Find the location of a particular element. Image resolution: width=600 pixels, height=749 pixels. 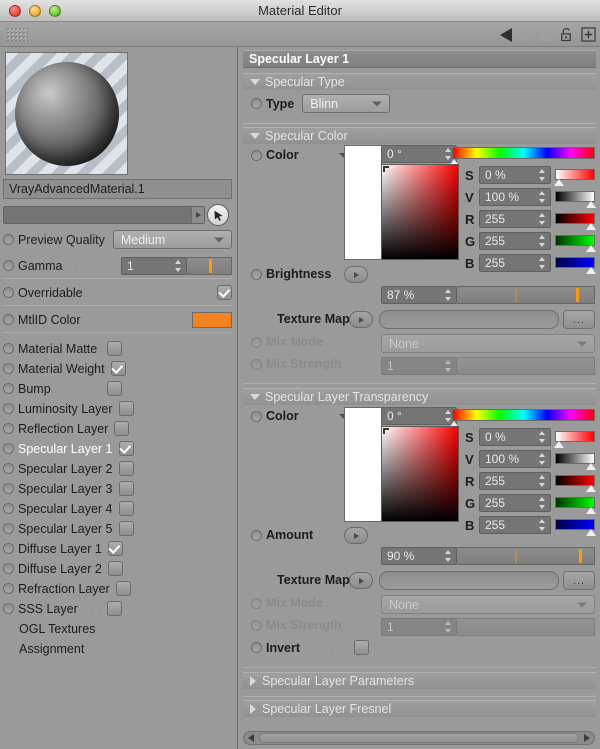

forward-arrow-icon is located at coordinates (525, 34).